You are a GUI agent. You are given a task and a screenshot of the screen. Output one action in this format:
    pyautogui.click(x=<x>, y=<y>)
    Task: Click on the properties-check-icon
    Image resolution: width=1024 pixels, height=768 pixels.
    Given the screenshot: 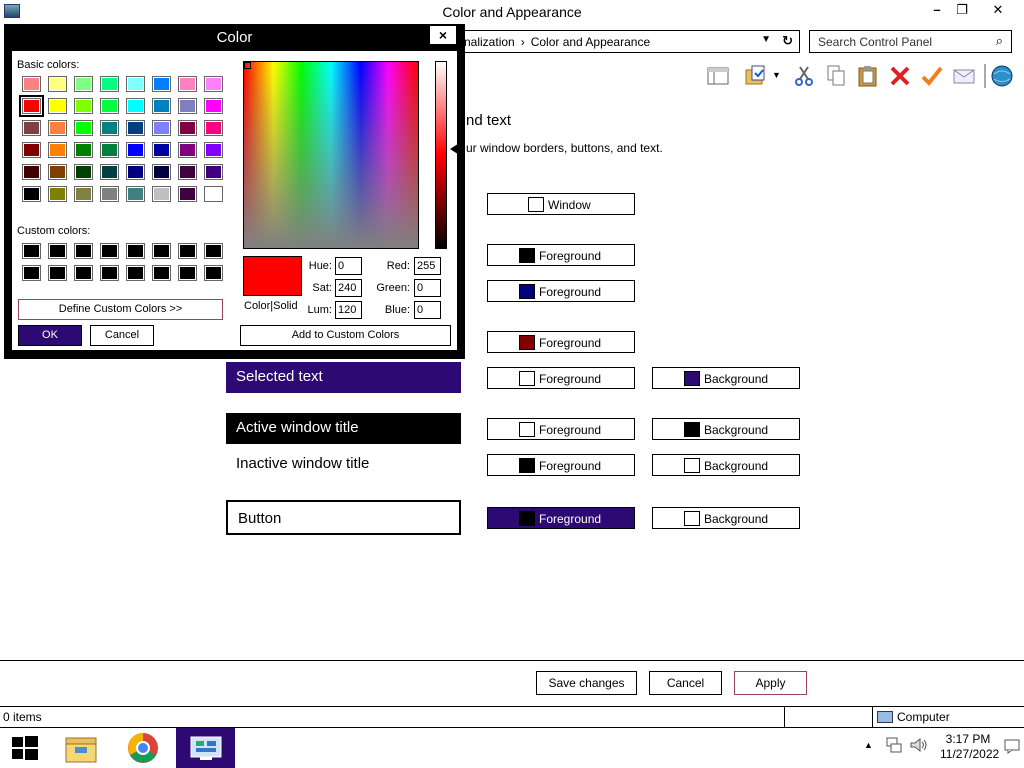 What is the action you would take?
    pyautogui.click(x=932, y=76)
    